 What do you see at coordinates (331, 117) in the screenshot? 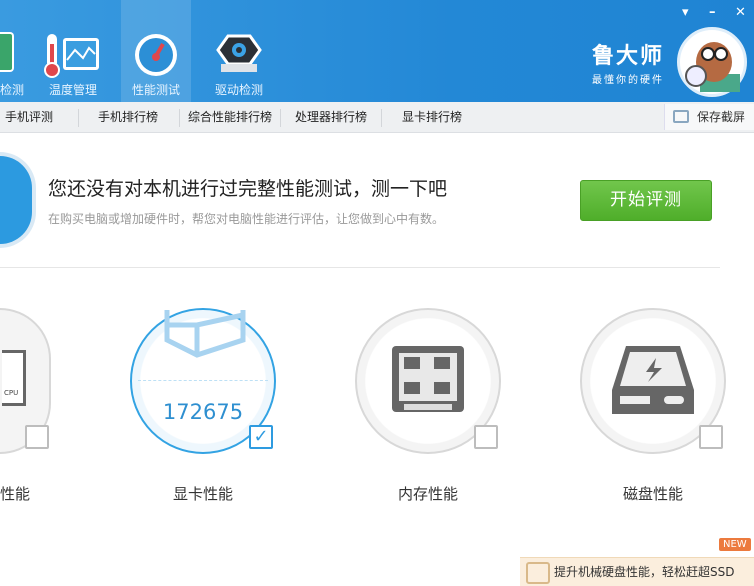
I see `tab-cpu-ranking: 处理器排行榜` at bounding box center [331, 117].